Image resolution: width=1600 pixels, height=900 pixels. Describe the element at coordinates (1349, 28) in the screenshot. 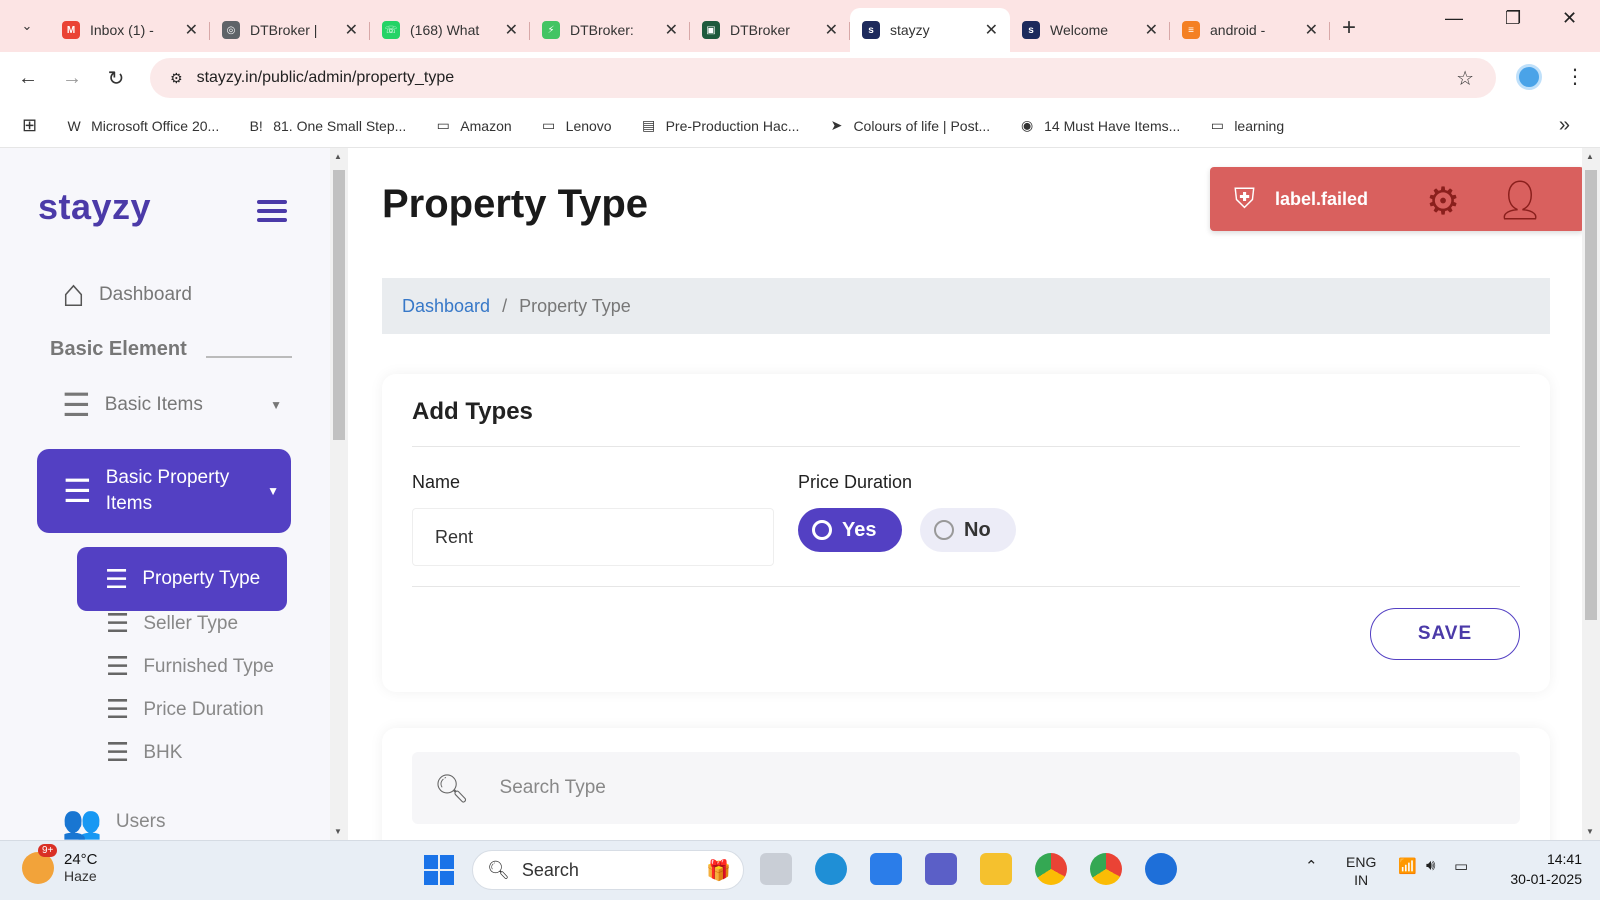

I see `new-tab-plus-icon: +` at that location.